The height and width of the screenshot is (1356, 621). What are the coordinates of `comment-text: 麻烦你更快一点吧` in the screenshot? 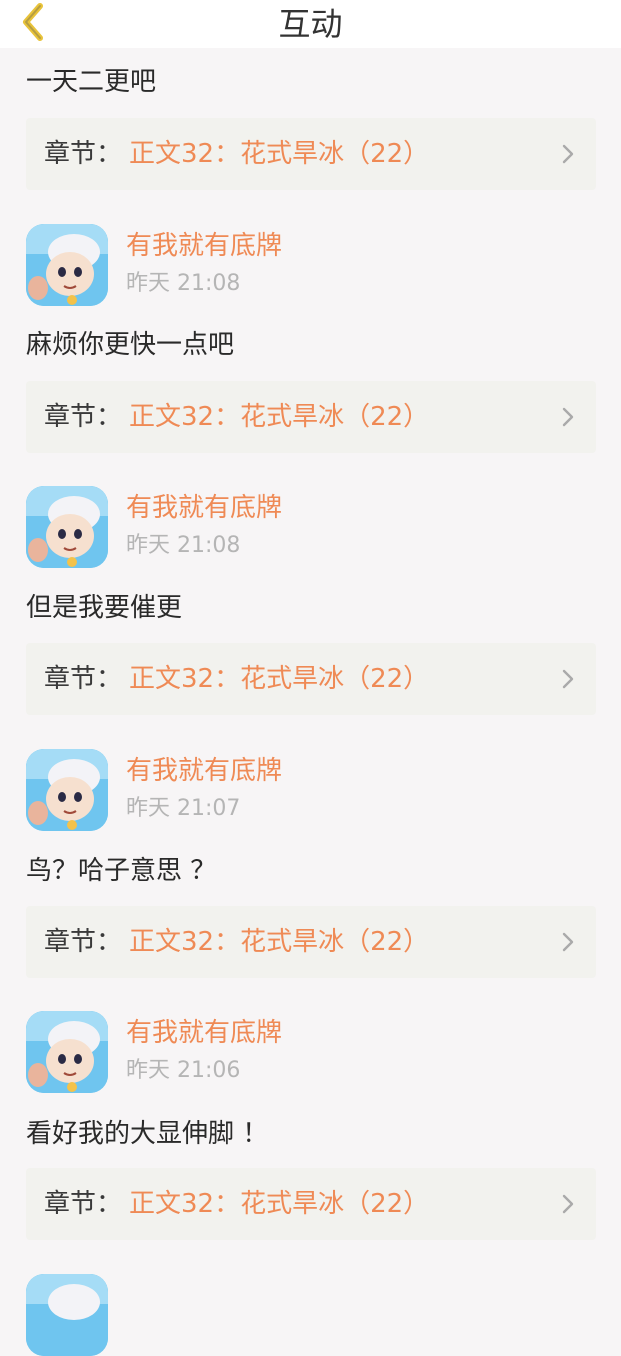 It's located at (130, 345).